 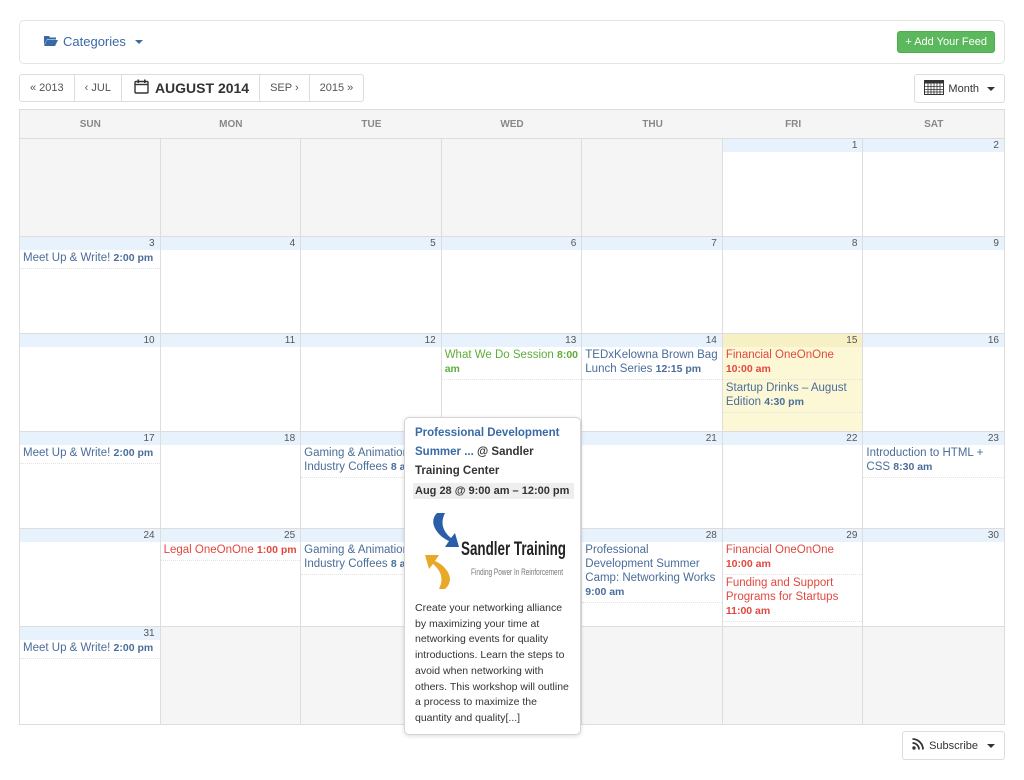 I want to click on day-cell: 23 Introduction to HTML + CSS 8:30 am, so click(x=933, y=479).